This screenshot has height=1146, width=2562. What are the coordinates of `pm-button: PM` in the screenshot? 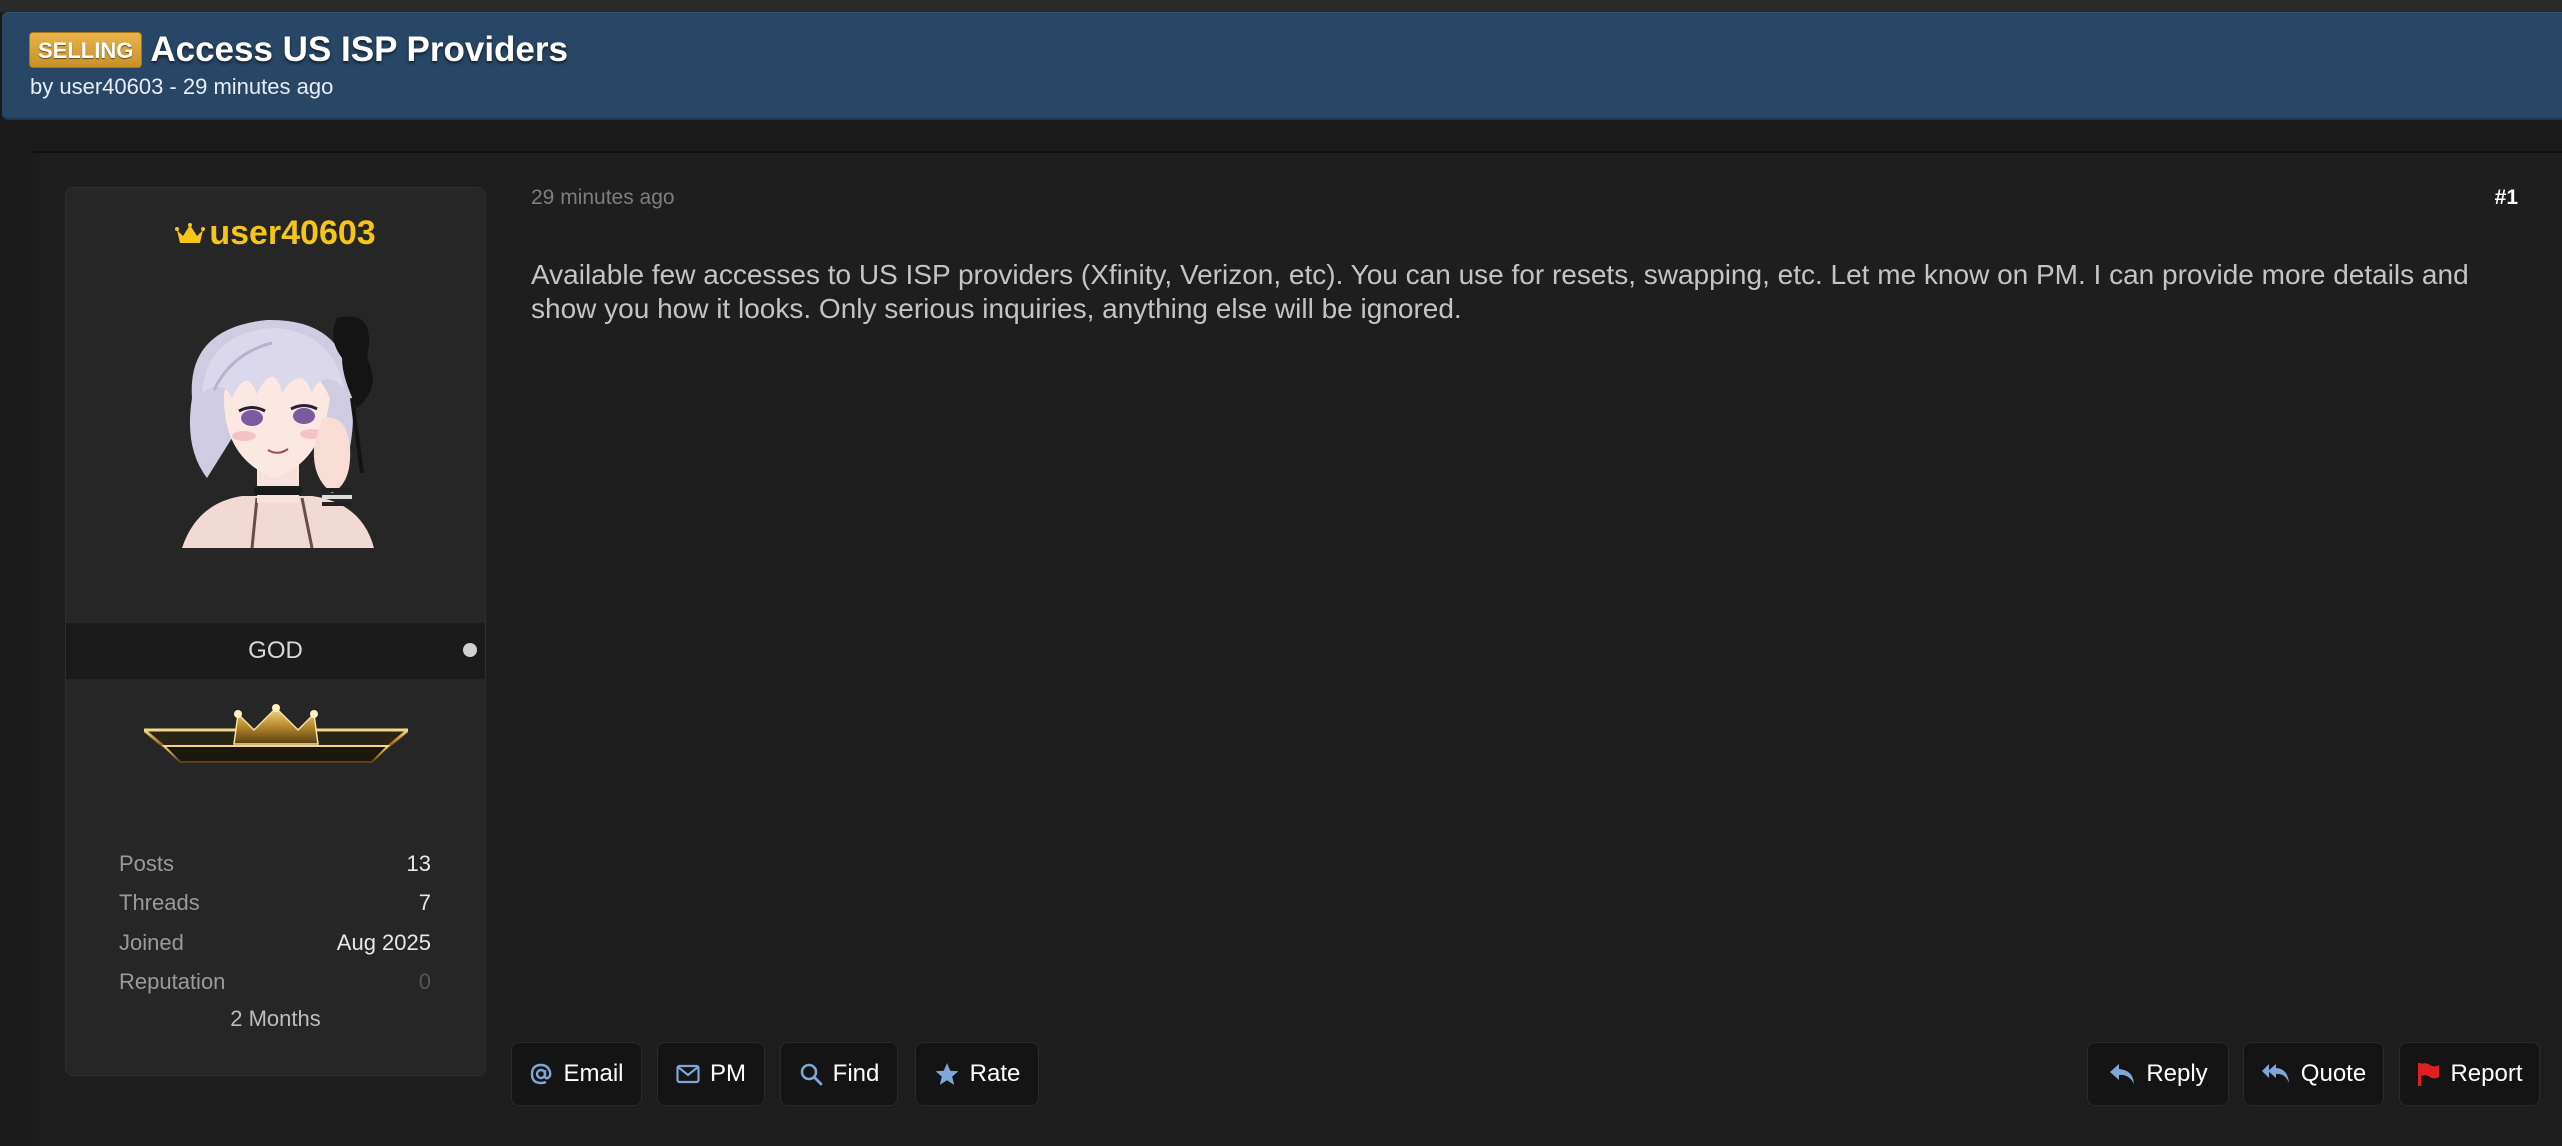 It's located at (711, 1074).